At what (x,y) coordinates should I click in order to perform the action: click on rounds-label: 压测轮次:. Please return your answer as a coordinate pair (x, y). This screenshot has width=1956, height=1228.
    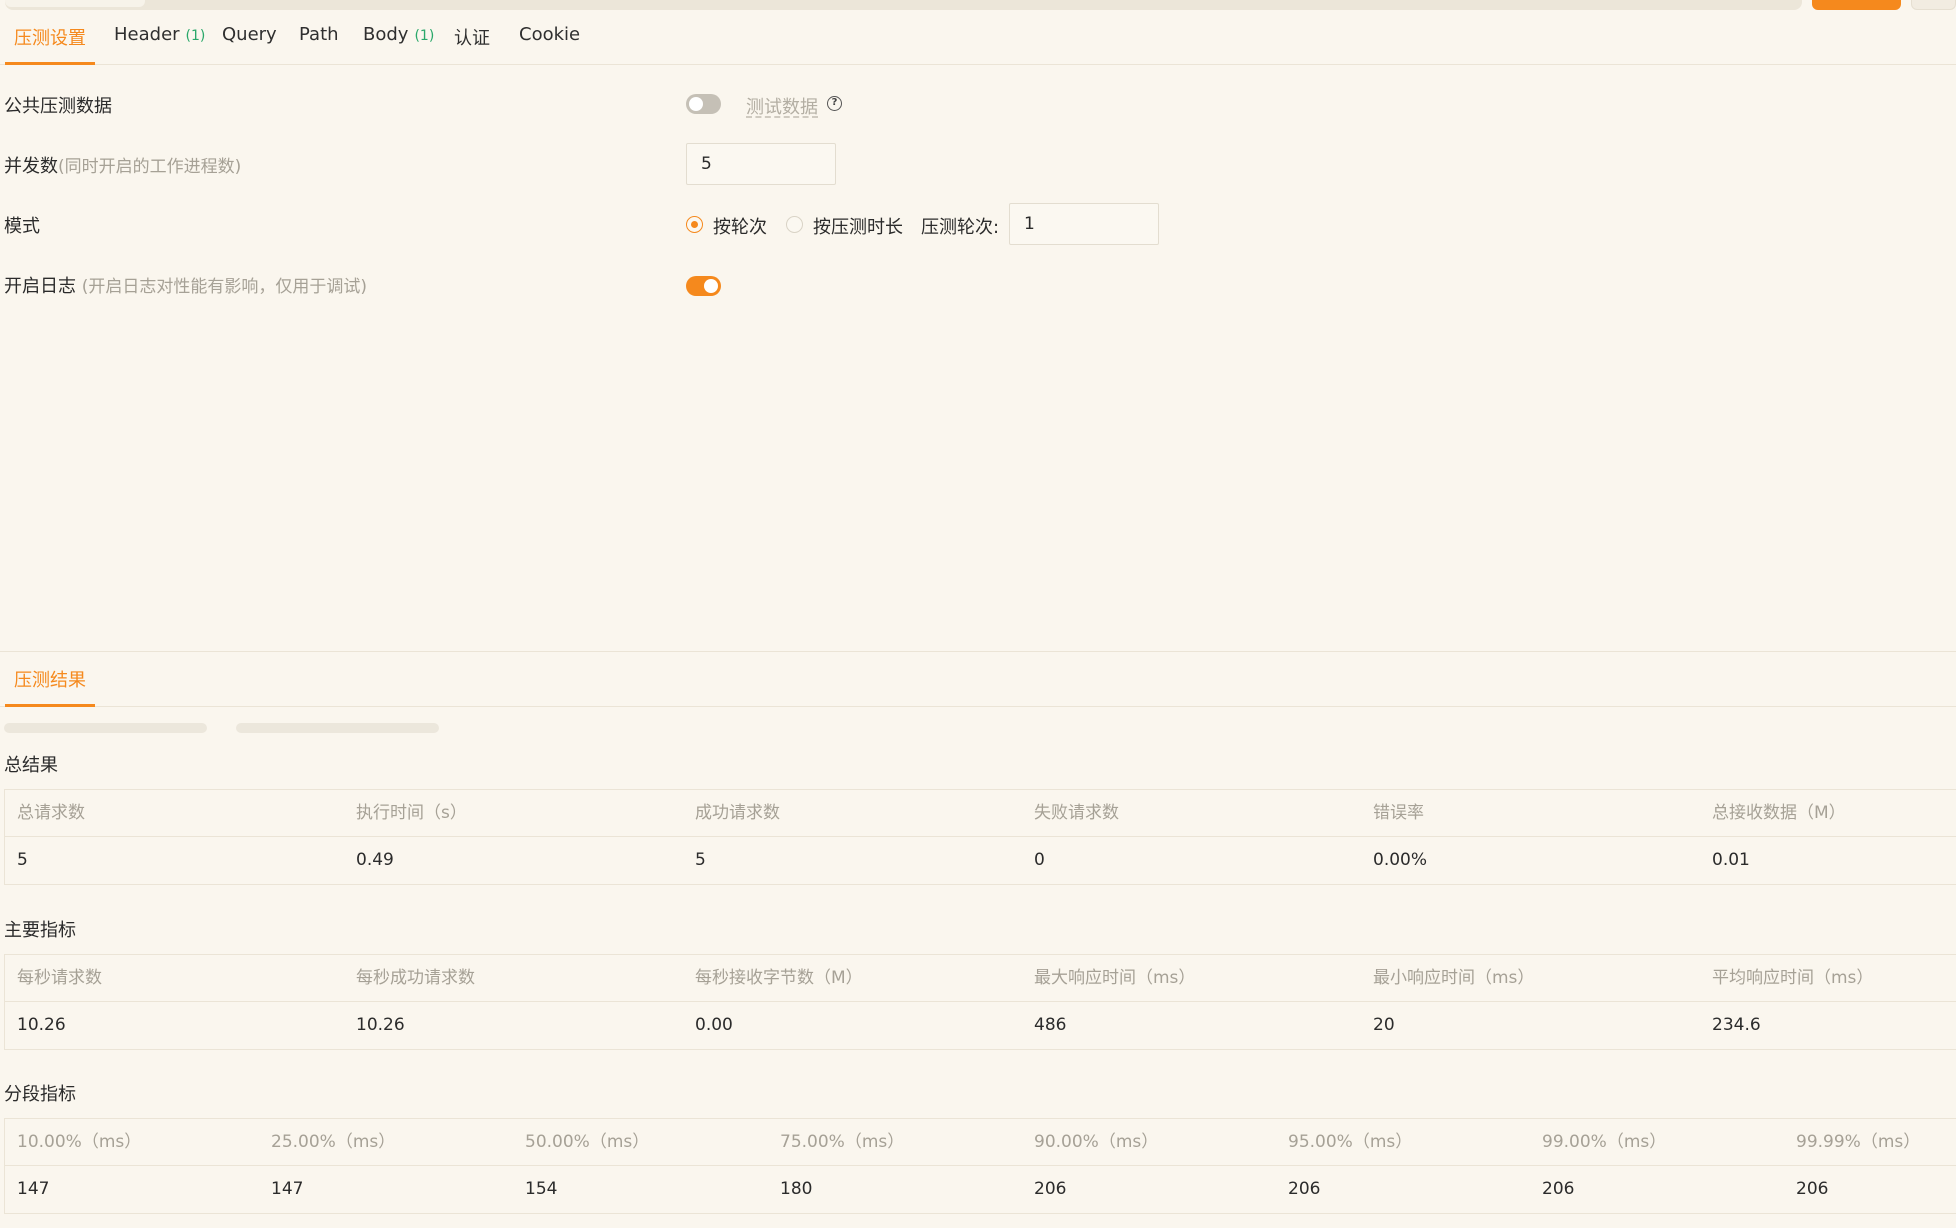
    Looking at the image, I should click on (960, 227).